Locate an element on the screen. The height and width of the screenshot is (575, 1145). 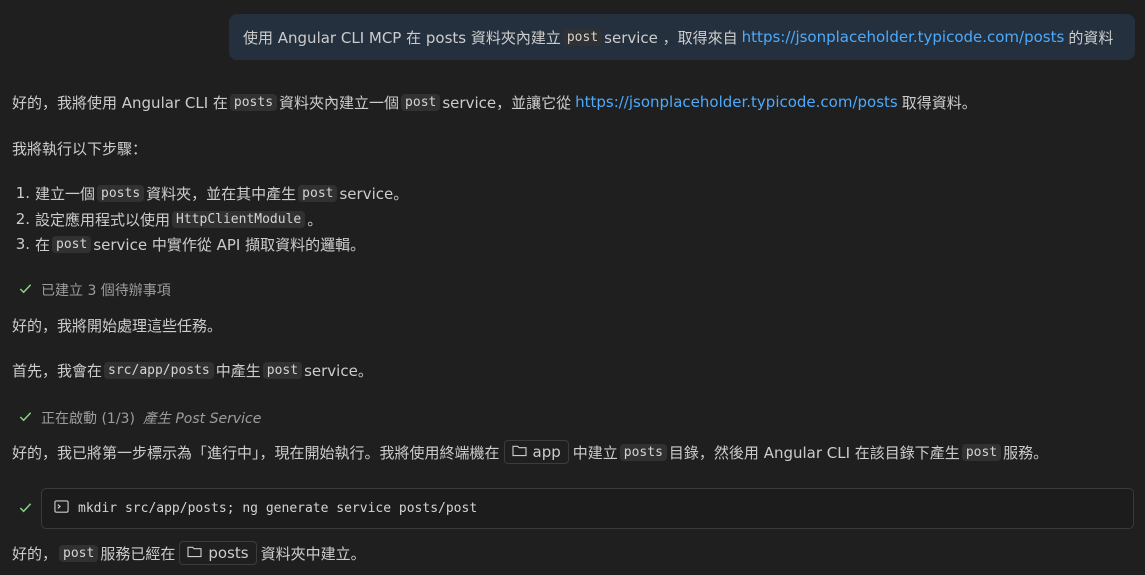
list-item: 2. 設定應用程式以使用 HttpClientModule 。 is located at coordinates (167, 219).